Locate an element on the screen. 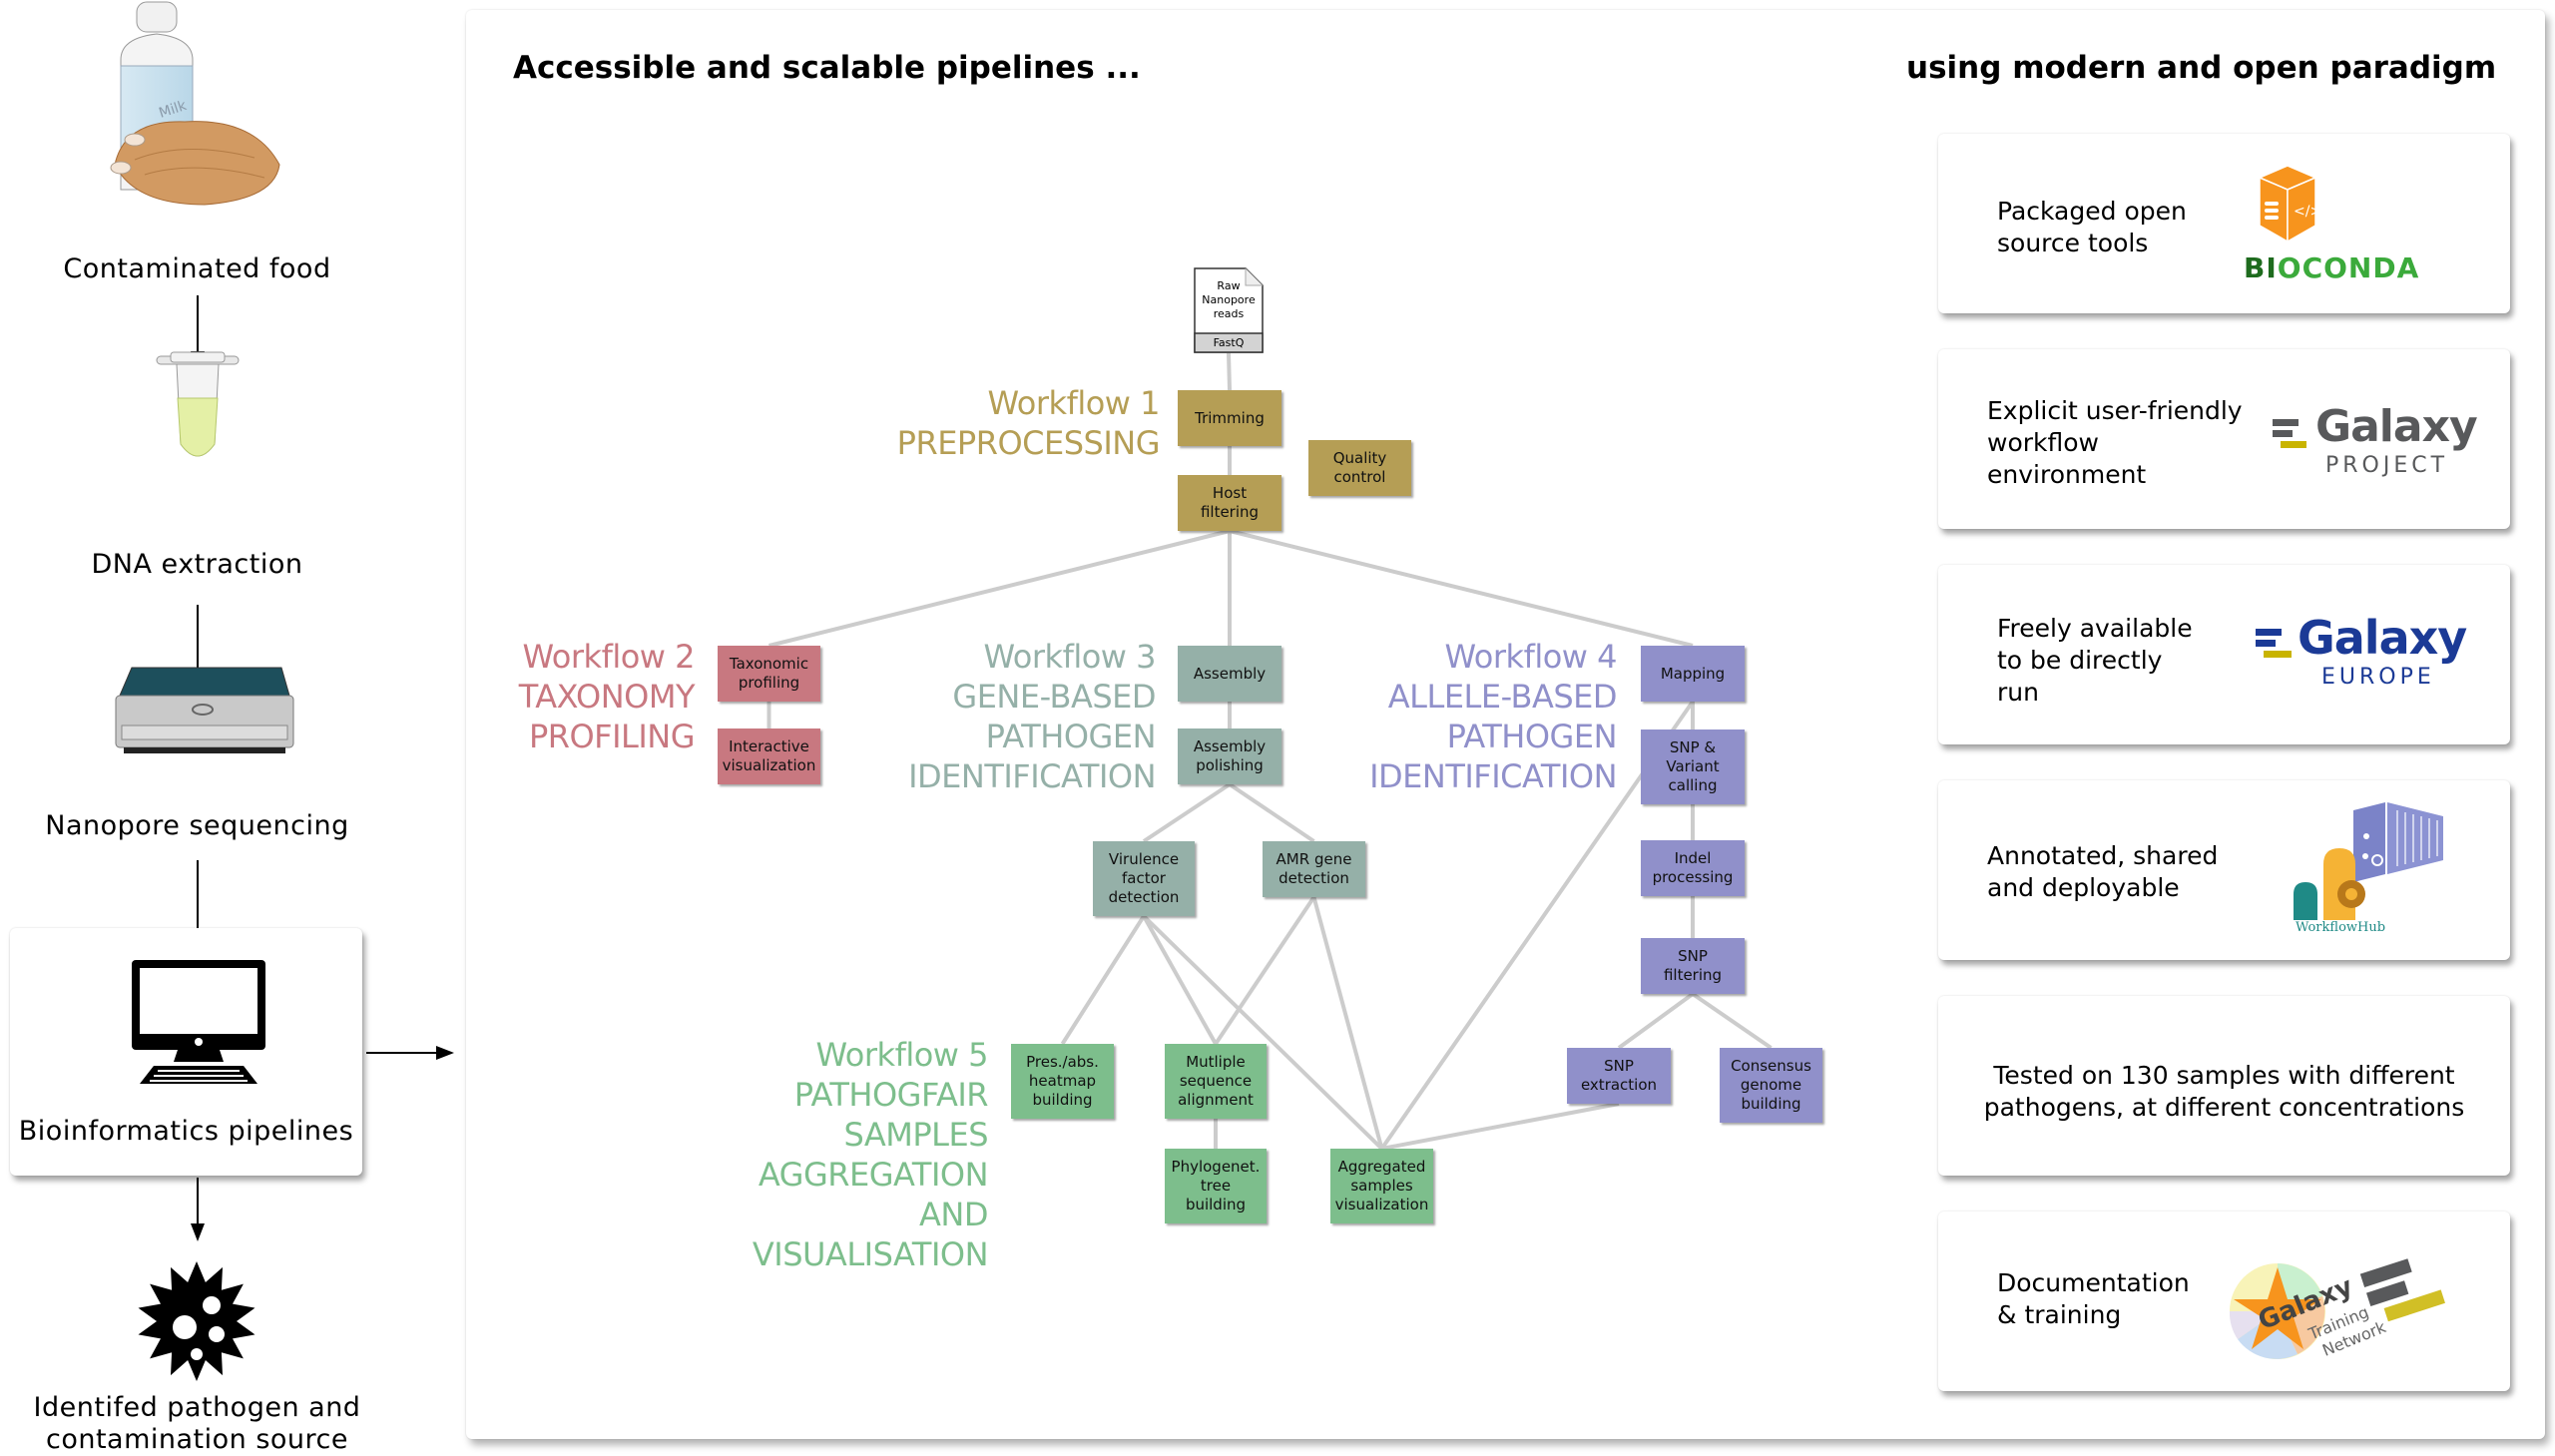  input-file-raw-reads: Raw Nanopore reads FastQ is located at coordinates (1229, 310).